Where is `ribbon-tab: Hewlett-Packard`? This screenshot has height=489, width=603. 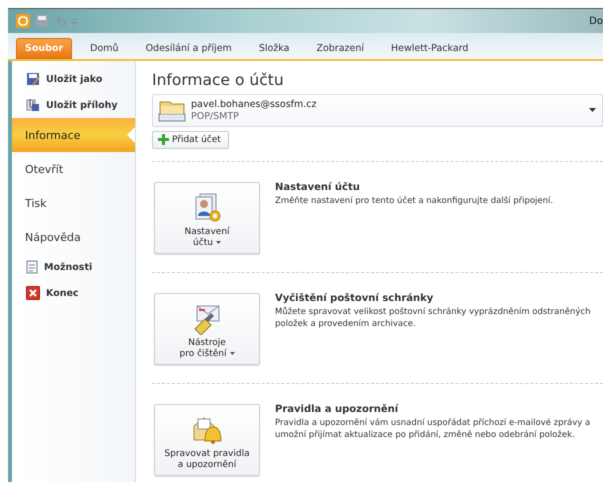
ribbon-tab: Hewlett-Packard is located at coordinates (430, 48).